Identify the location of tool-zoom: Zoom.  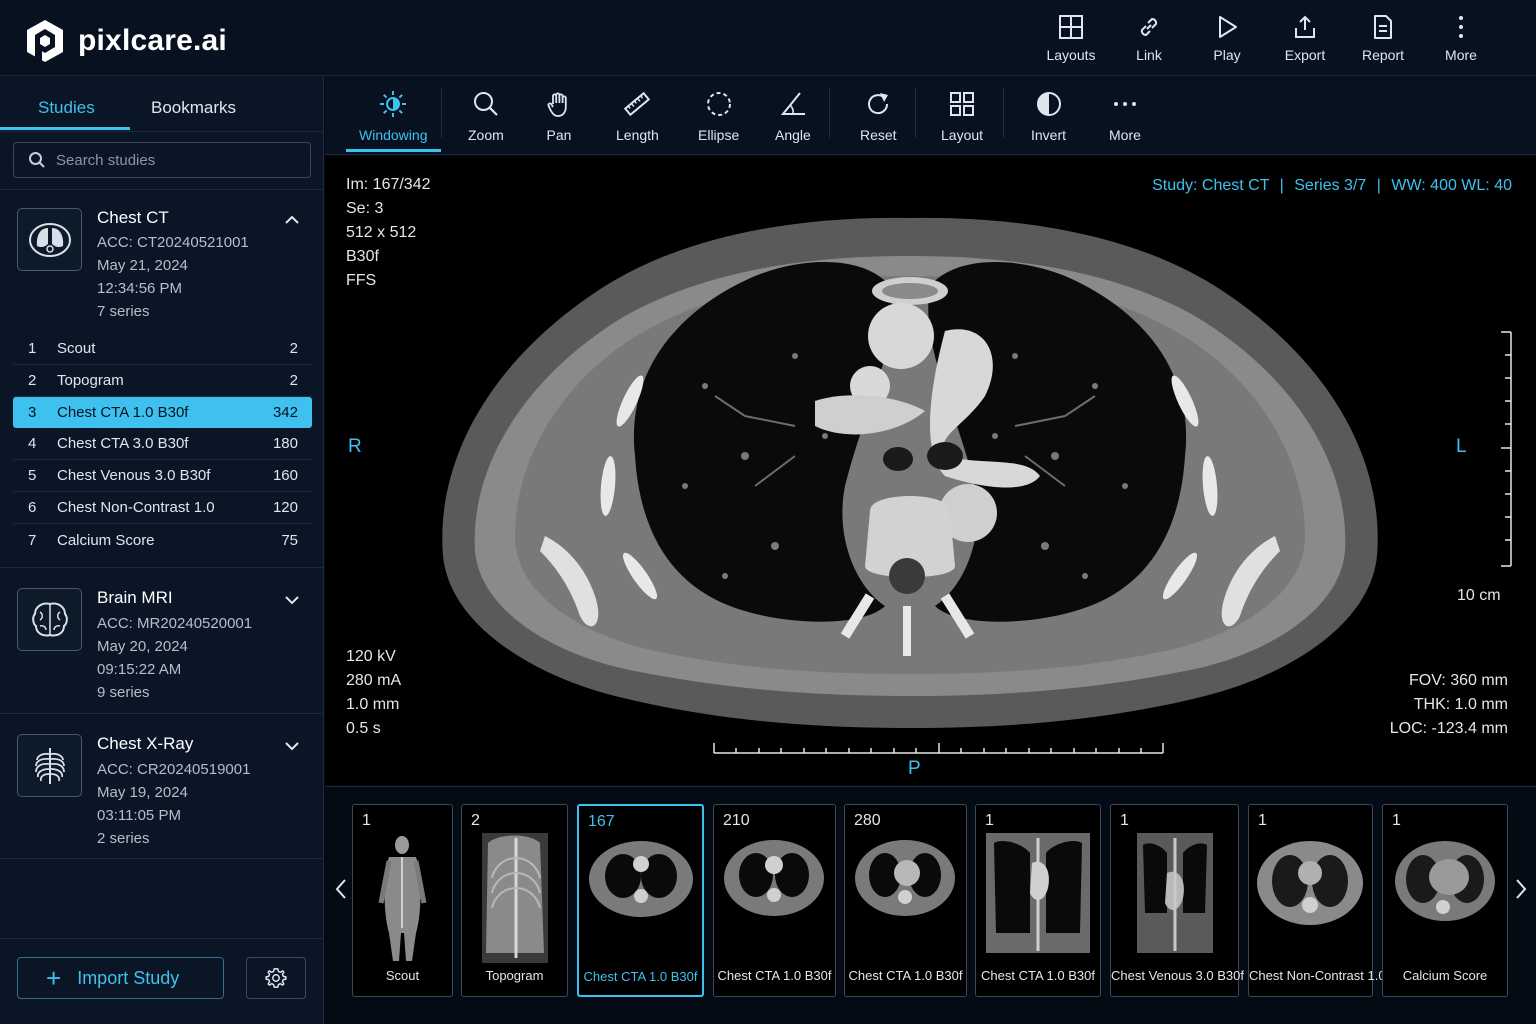
(486, 116).